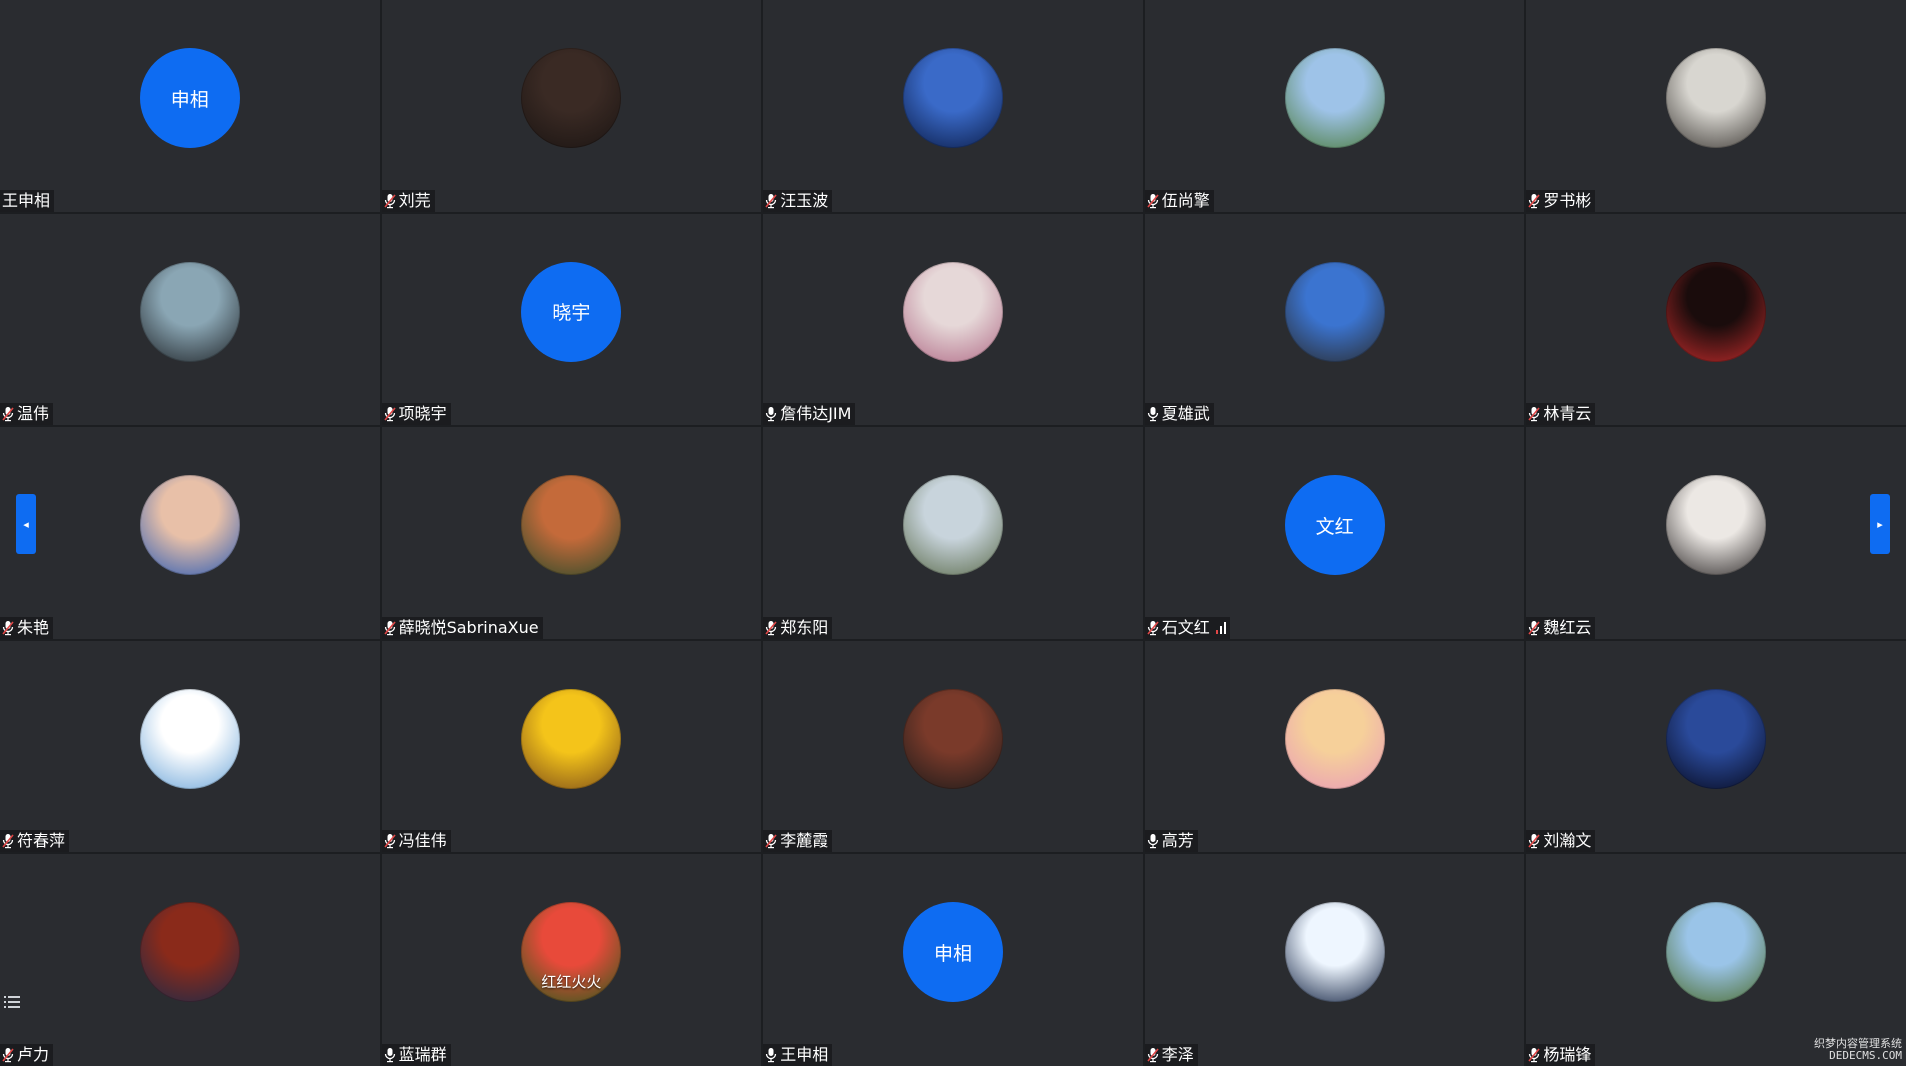 The height and width of the screenshot is (1066, 1906). What do you see at coordinates (422, 841) in the screenshot?
I see `participant-name: 冯佳伟` at bounding box center [422, 841].